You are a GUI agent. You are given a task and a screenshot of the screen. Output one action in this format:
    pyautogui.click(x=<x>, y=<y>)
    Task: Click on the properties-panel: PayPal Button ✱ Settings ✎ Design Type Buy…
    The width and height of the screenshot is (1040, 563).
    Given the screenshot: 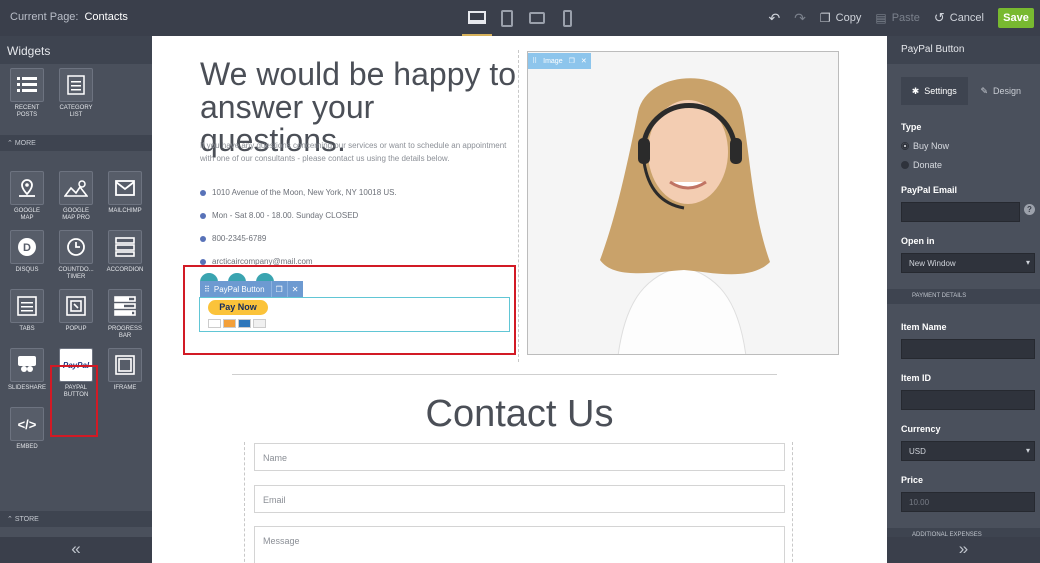 What is the action you would take?
    pyautogui.click(x=963, y=299)
    